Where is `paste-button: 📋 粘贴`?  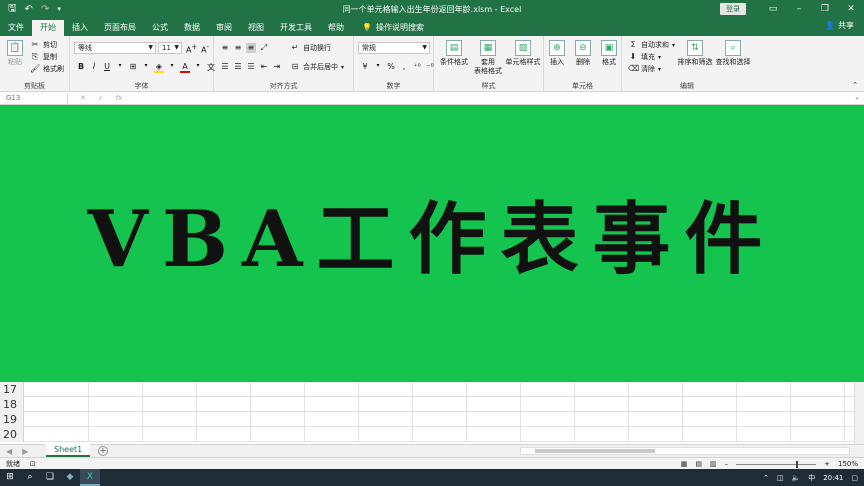 paste-button: 📋 粘贴 is located at coordinates (15, 53).